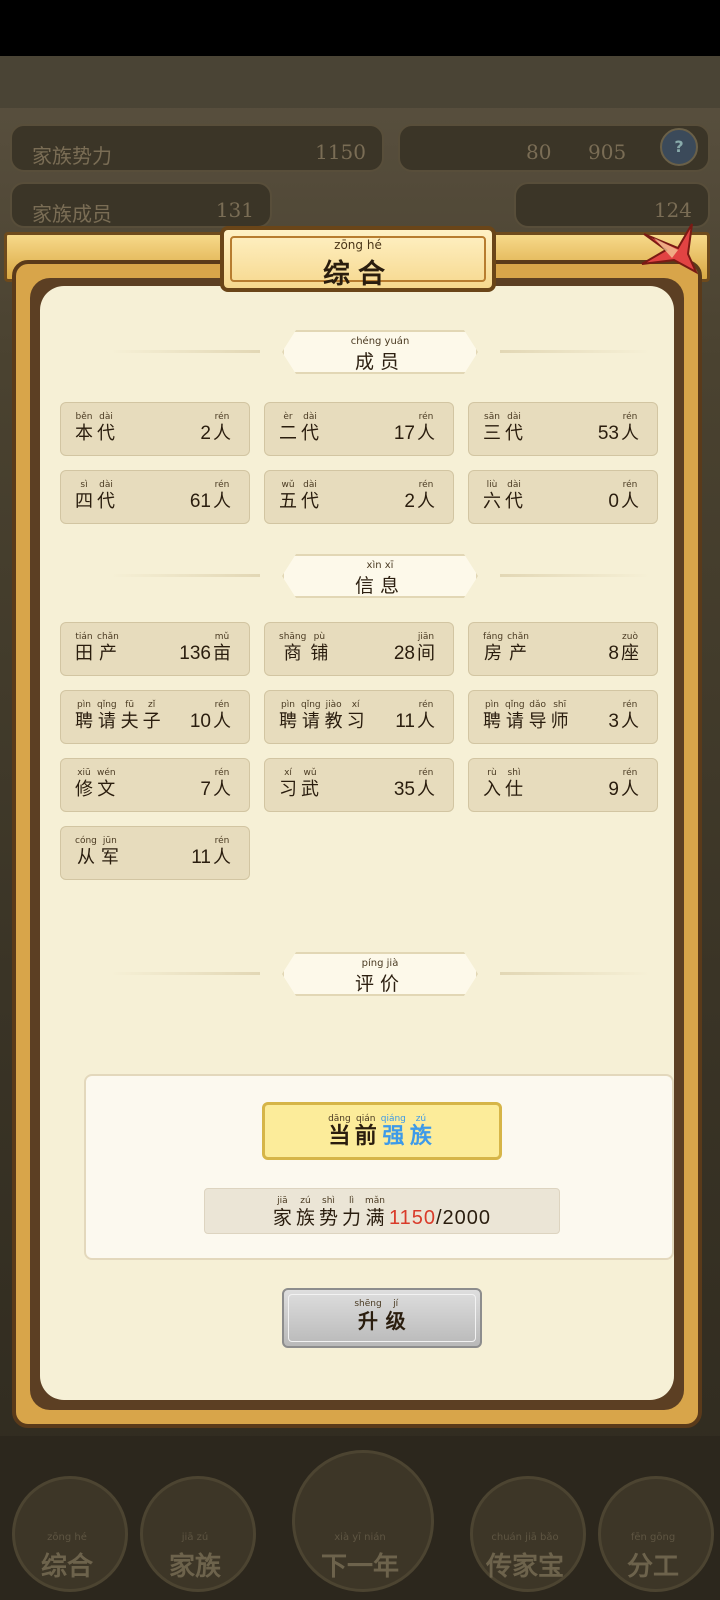  I want to click on hanzi: 铺, so click(319, 653).